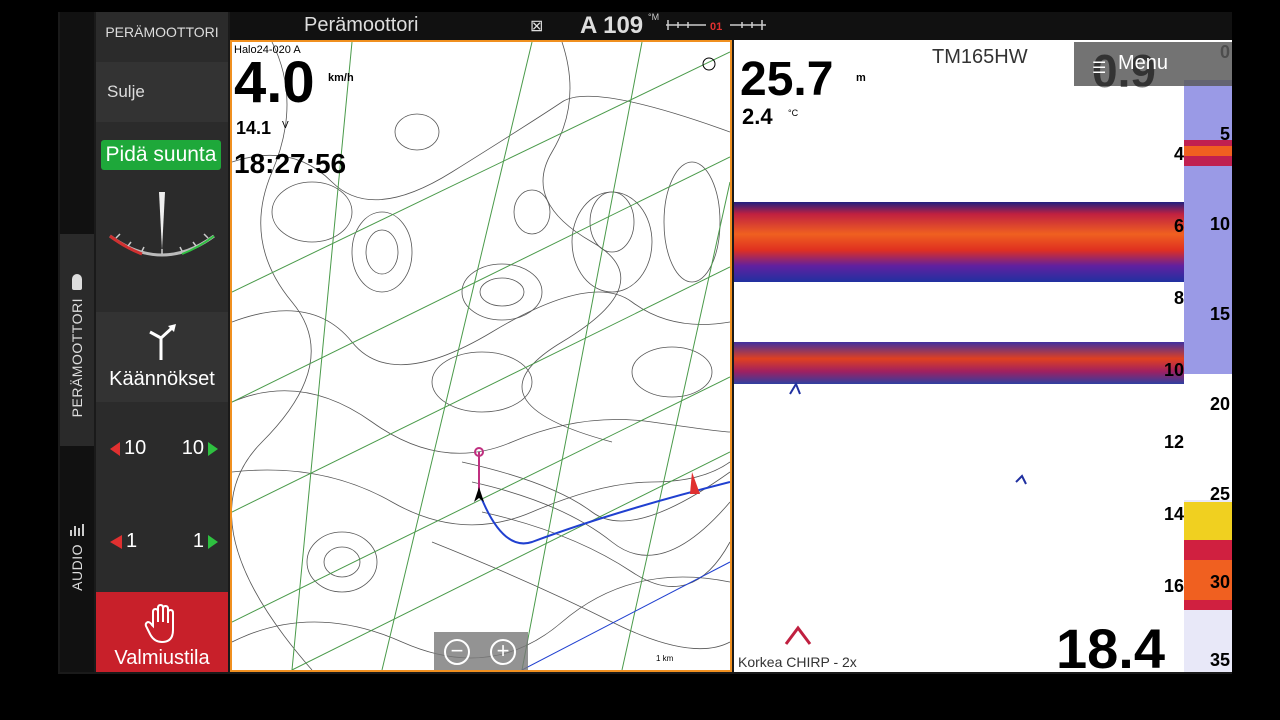  Describe the element at coordinates (1219, 582) in the screenshot. I see `history-tick: 30` at that location.